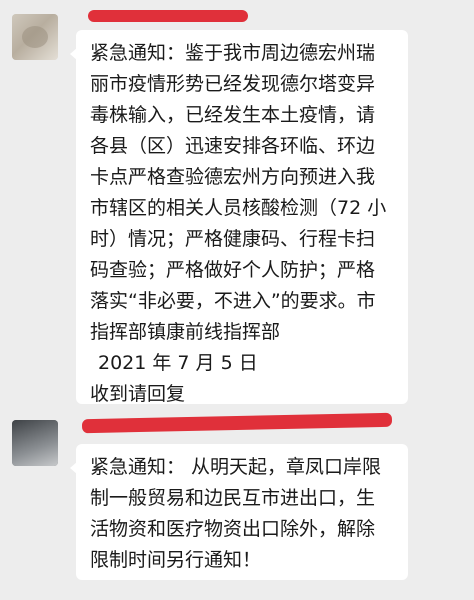  I want to click on message-text-line: 落实“非必要，不进入”的要求。市, so click(233, 301).